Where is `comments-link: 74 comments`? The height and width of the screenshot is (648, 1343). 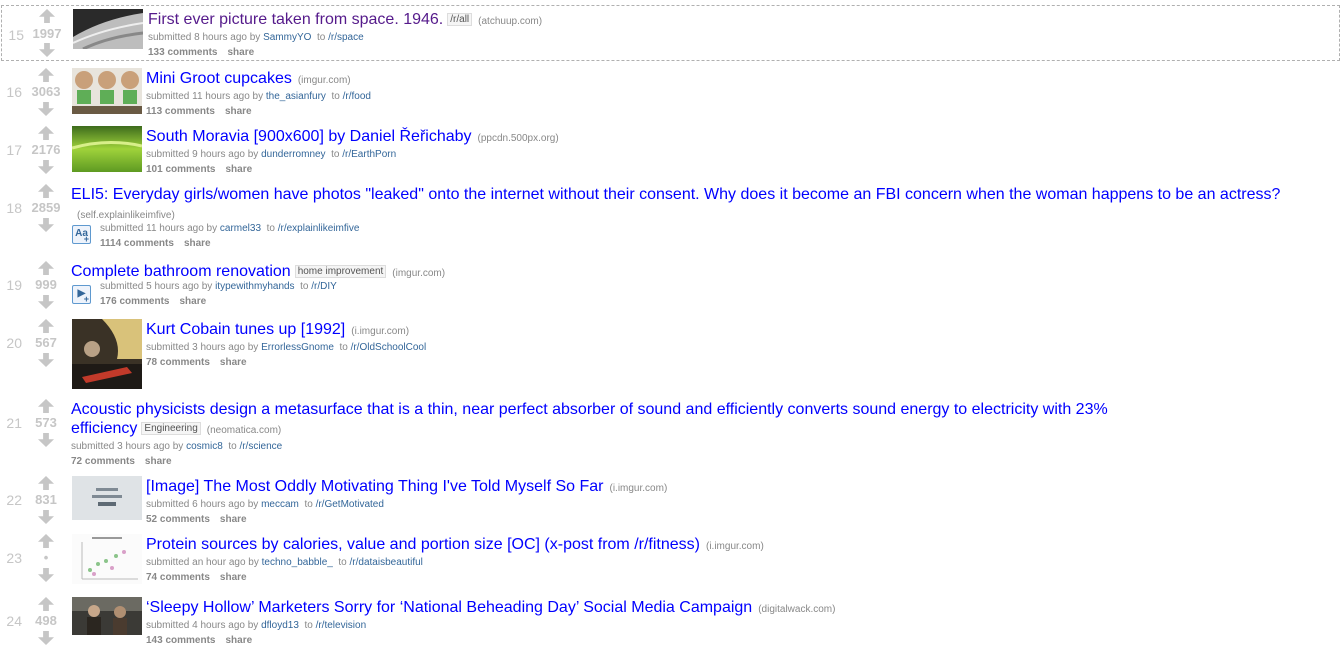
comments-link: 74 comments is located at coordinates (178, 577).